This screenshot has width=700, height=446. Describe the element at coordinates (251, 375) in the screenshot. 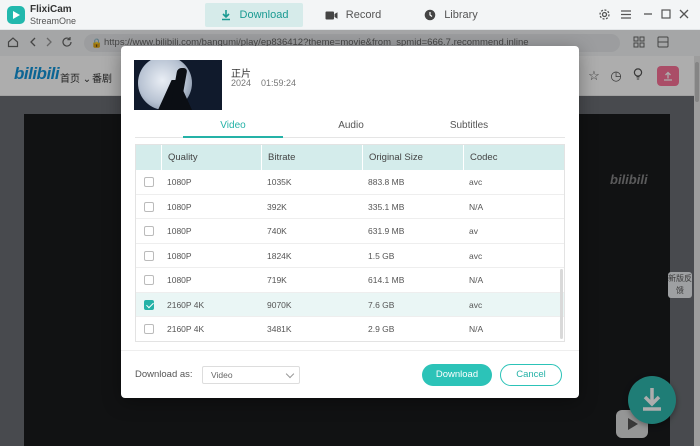

I see `download-as-select: Video` at that location.